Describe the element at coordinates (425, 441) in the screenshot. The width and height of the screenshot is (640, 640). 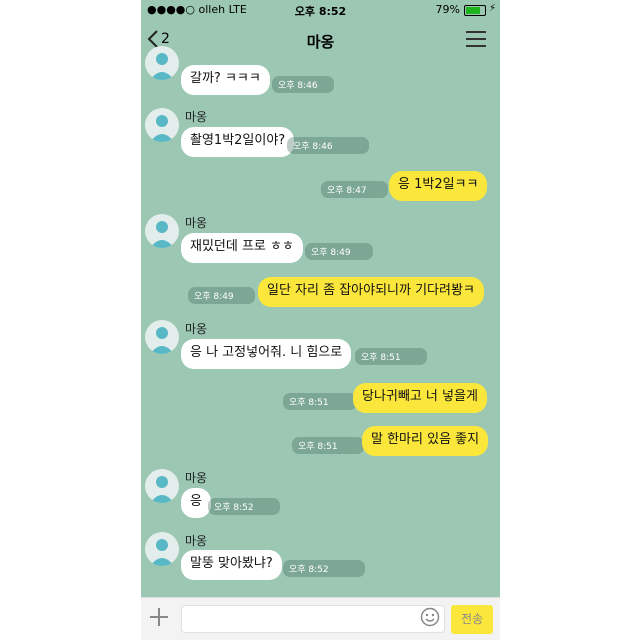
I see `message-bubble: 말 한마리 있음 좋지` at that location.